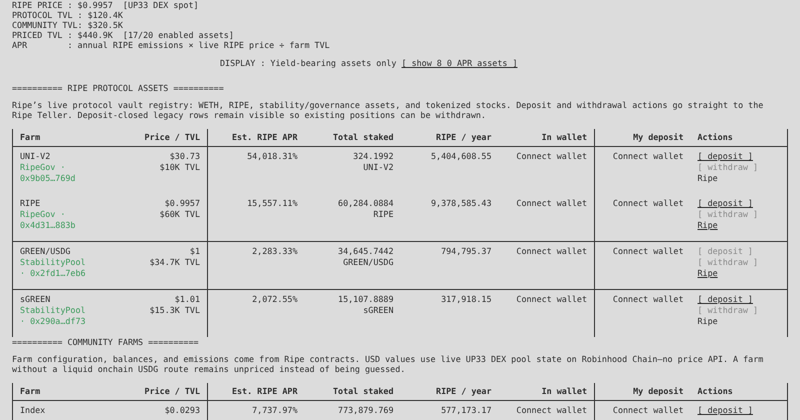  I want to click on ripe-per-year: 794,795.37, so click(466, 251).